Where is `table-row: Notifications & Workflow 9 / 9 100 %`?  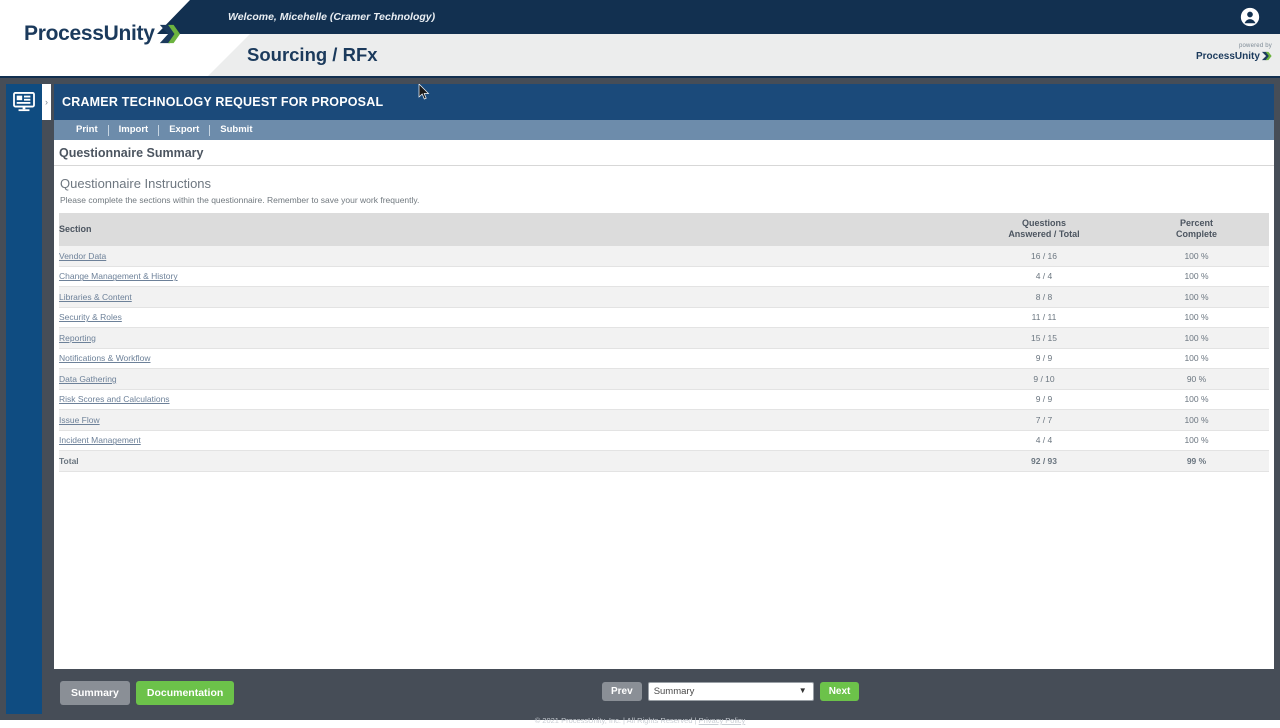 table-row: Notifications & Workflow 9 / 9 100 % is located at coordinates (664, 358).